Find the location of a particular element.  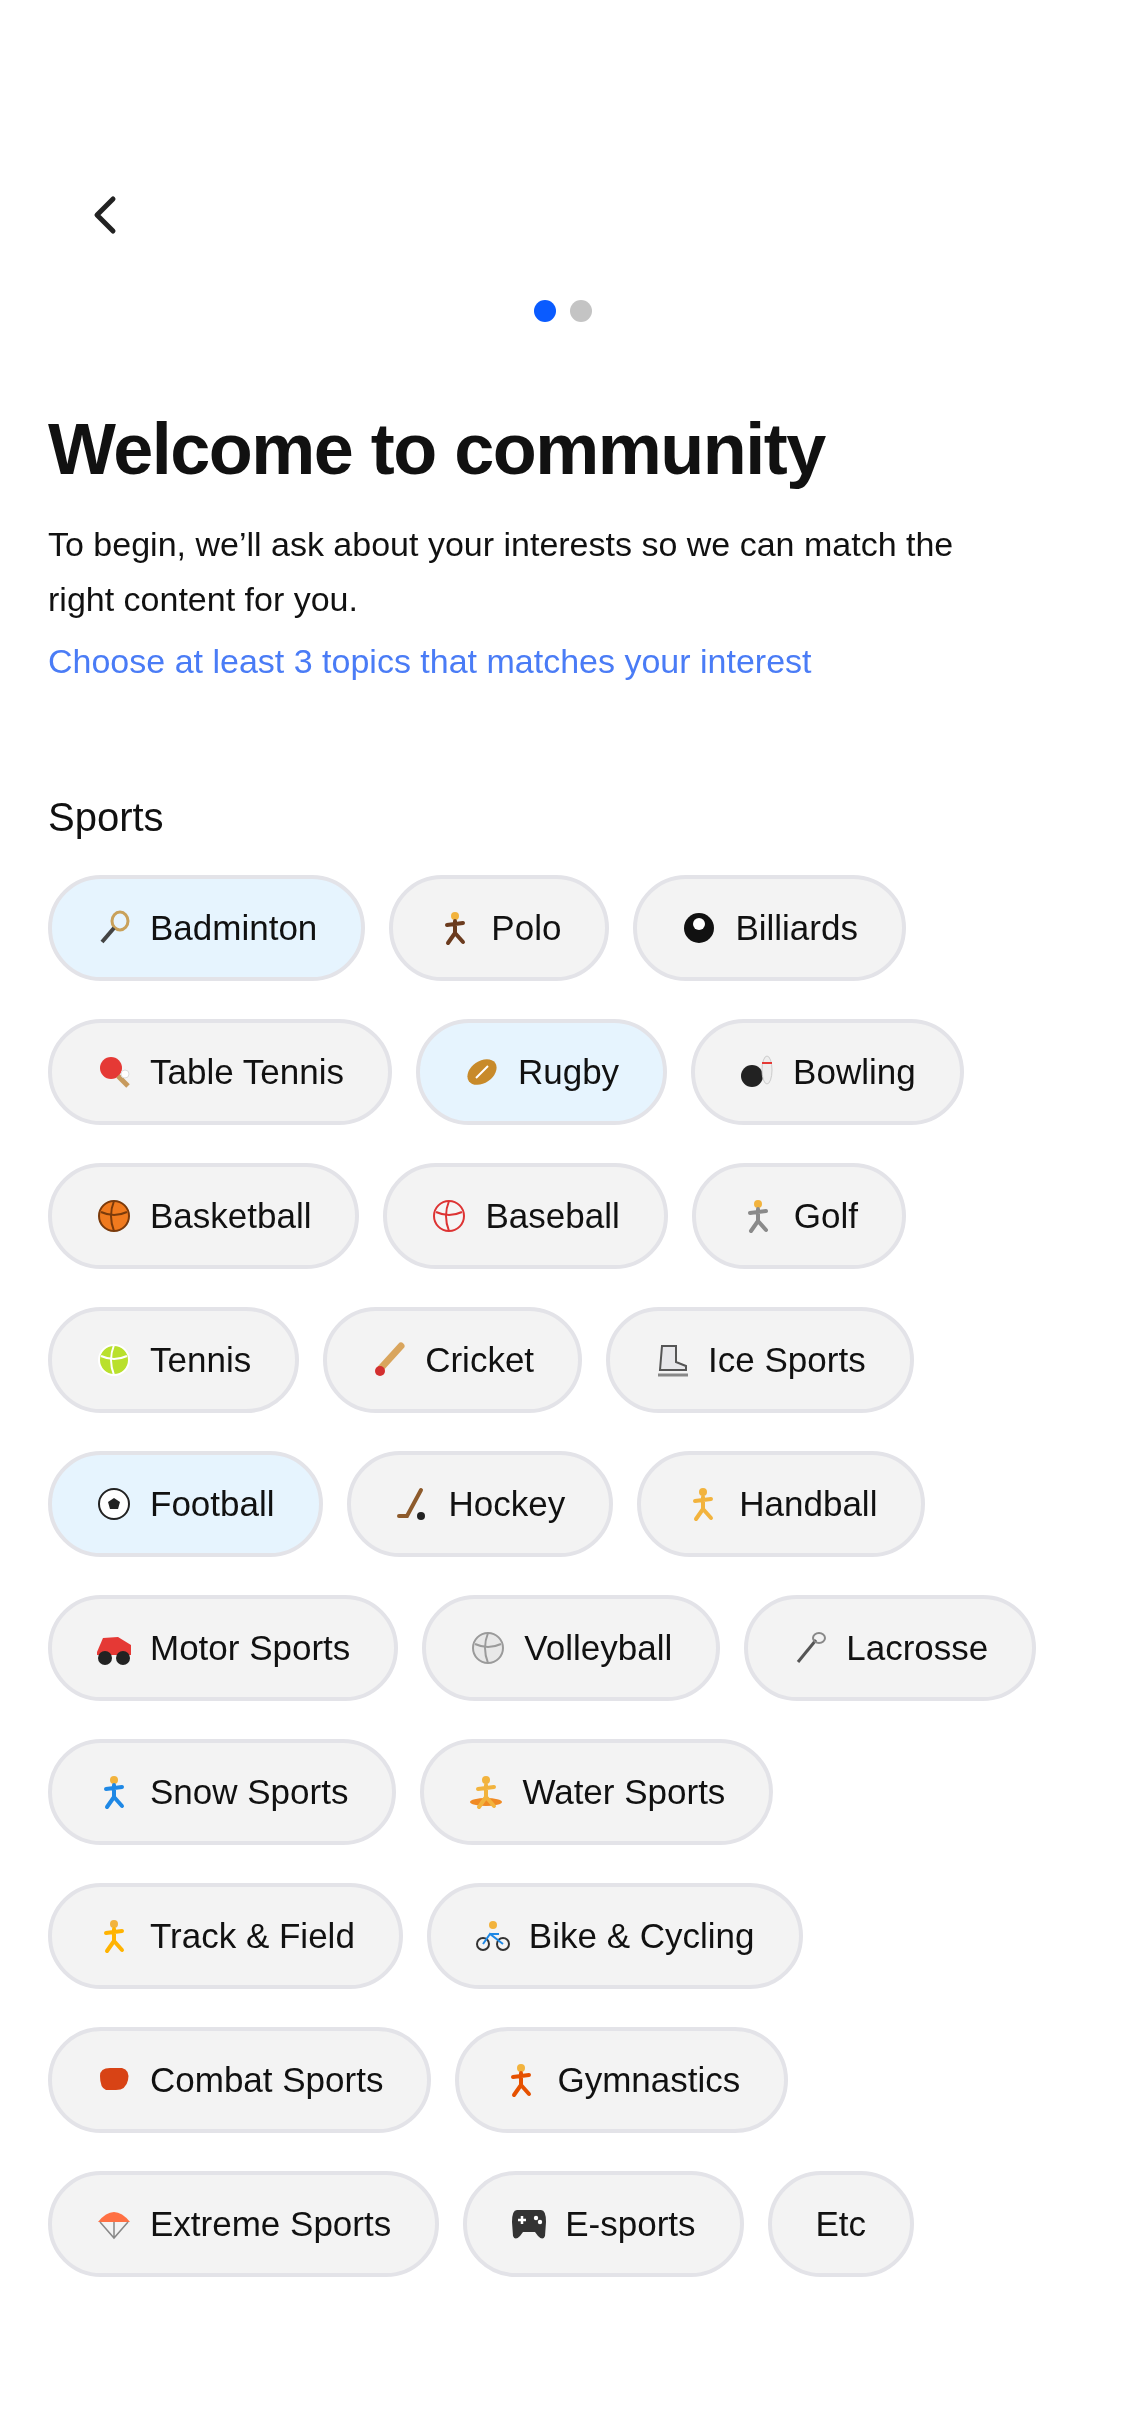

topic-chip: Polo is located at coordinates (499, 927).